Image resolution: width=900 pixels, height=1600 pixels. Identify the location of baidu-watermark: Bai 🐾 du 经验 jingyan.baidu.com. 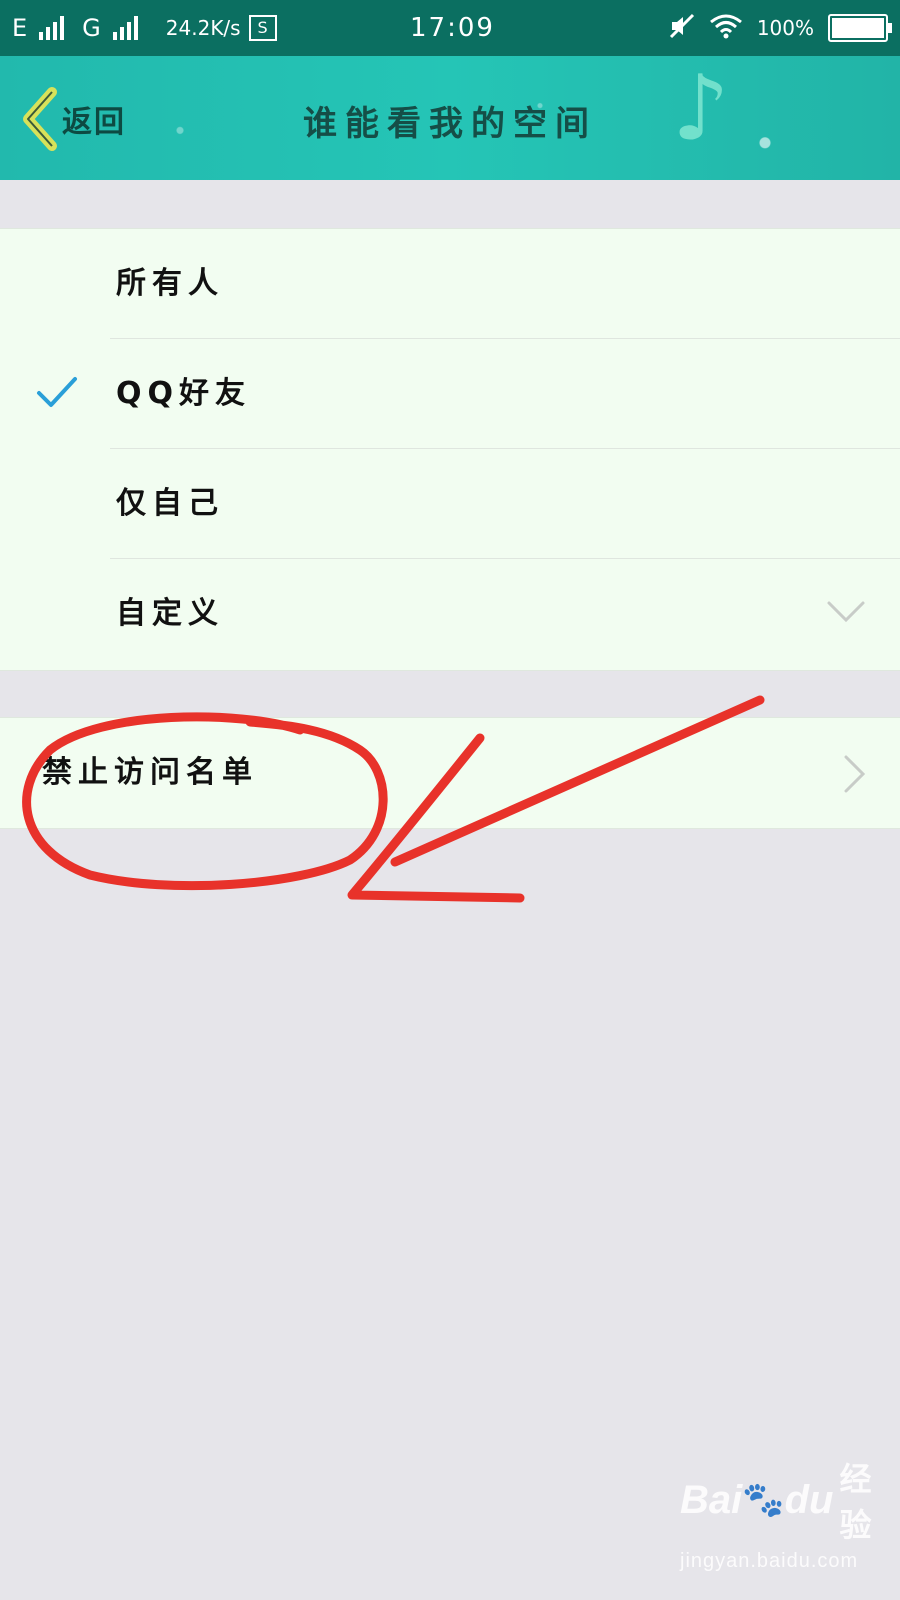
(780, 1519).